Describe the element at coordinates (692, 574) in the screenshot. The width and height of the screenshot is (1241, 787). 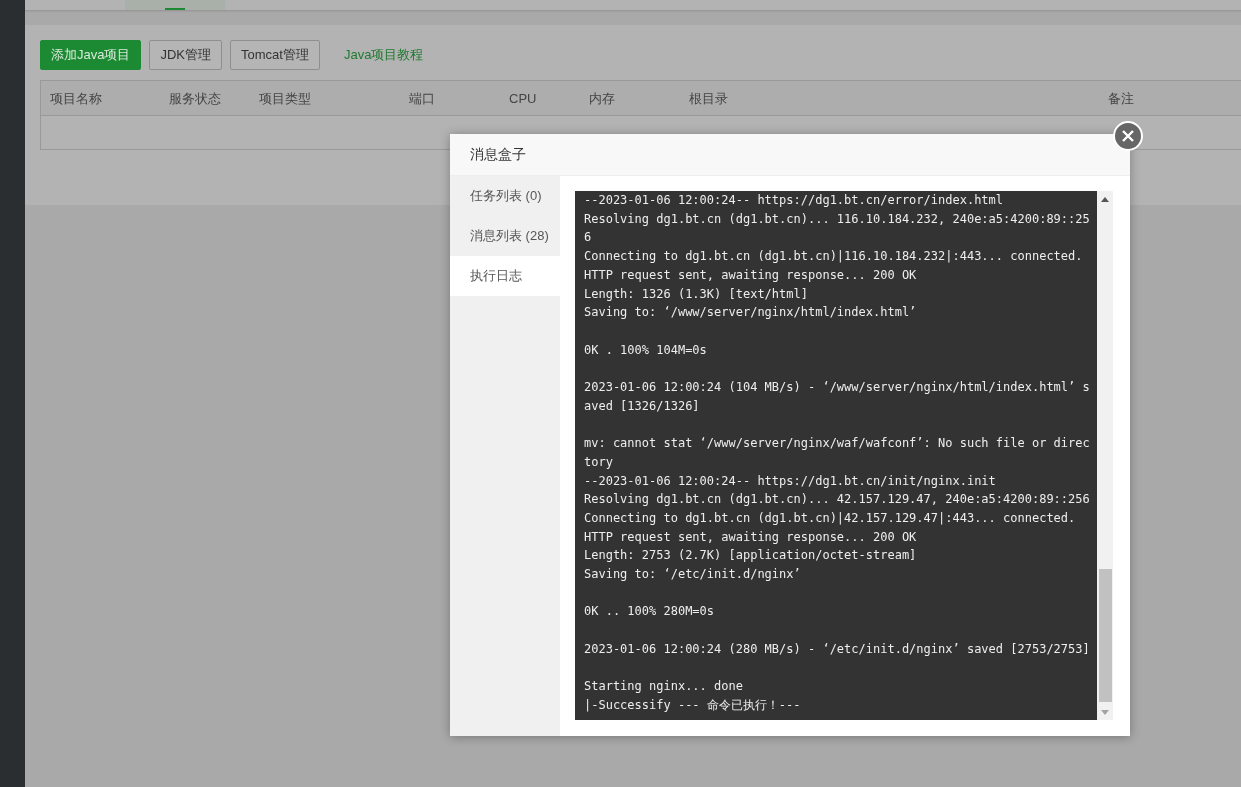
I see `log-line: Saving to: ‘/etc/init.d/nginx’` at that location.